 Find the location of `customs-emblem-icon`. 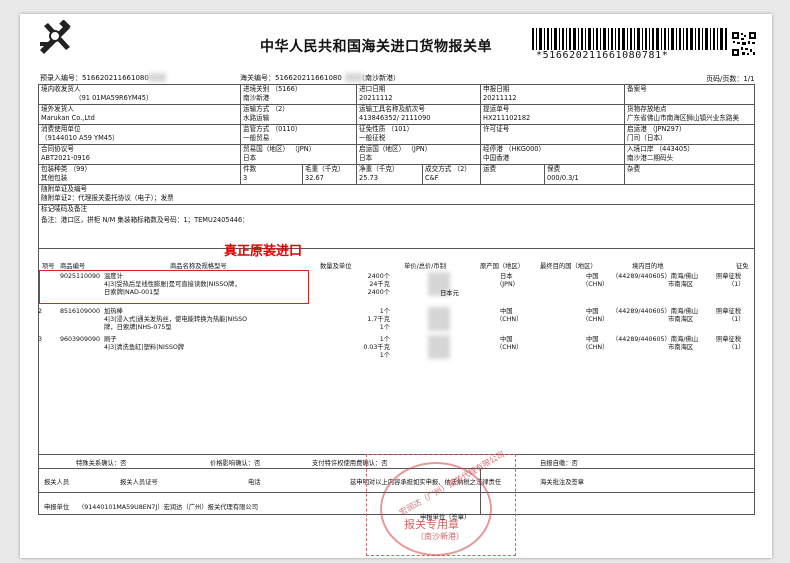

customs-emblem-icon is located at coordinates (55, 37).